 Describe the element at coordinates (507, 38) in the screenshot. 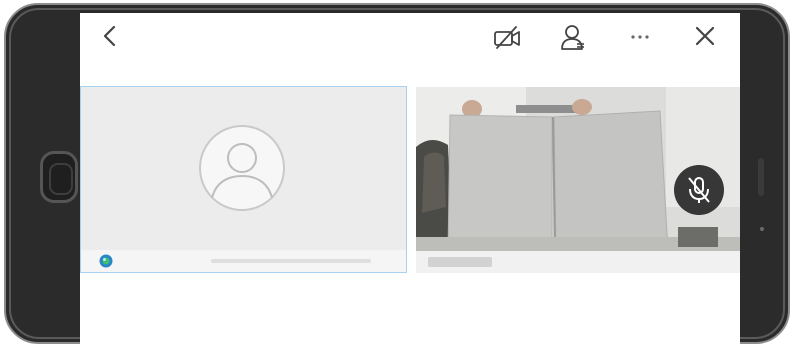

I see `camera-off-icon` at that location.